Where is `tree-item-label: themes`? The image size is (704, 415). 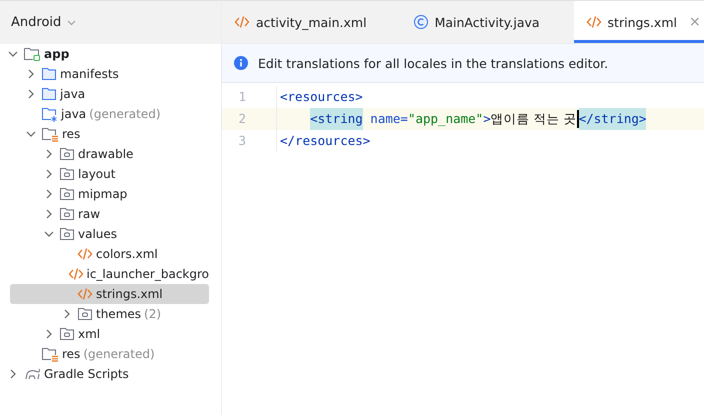 tree-item-label: themes is located at coordinates (119, 314).